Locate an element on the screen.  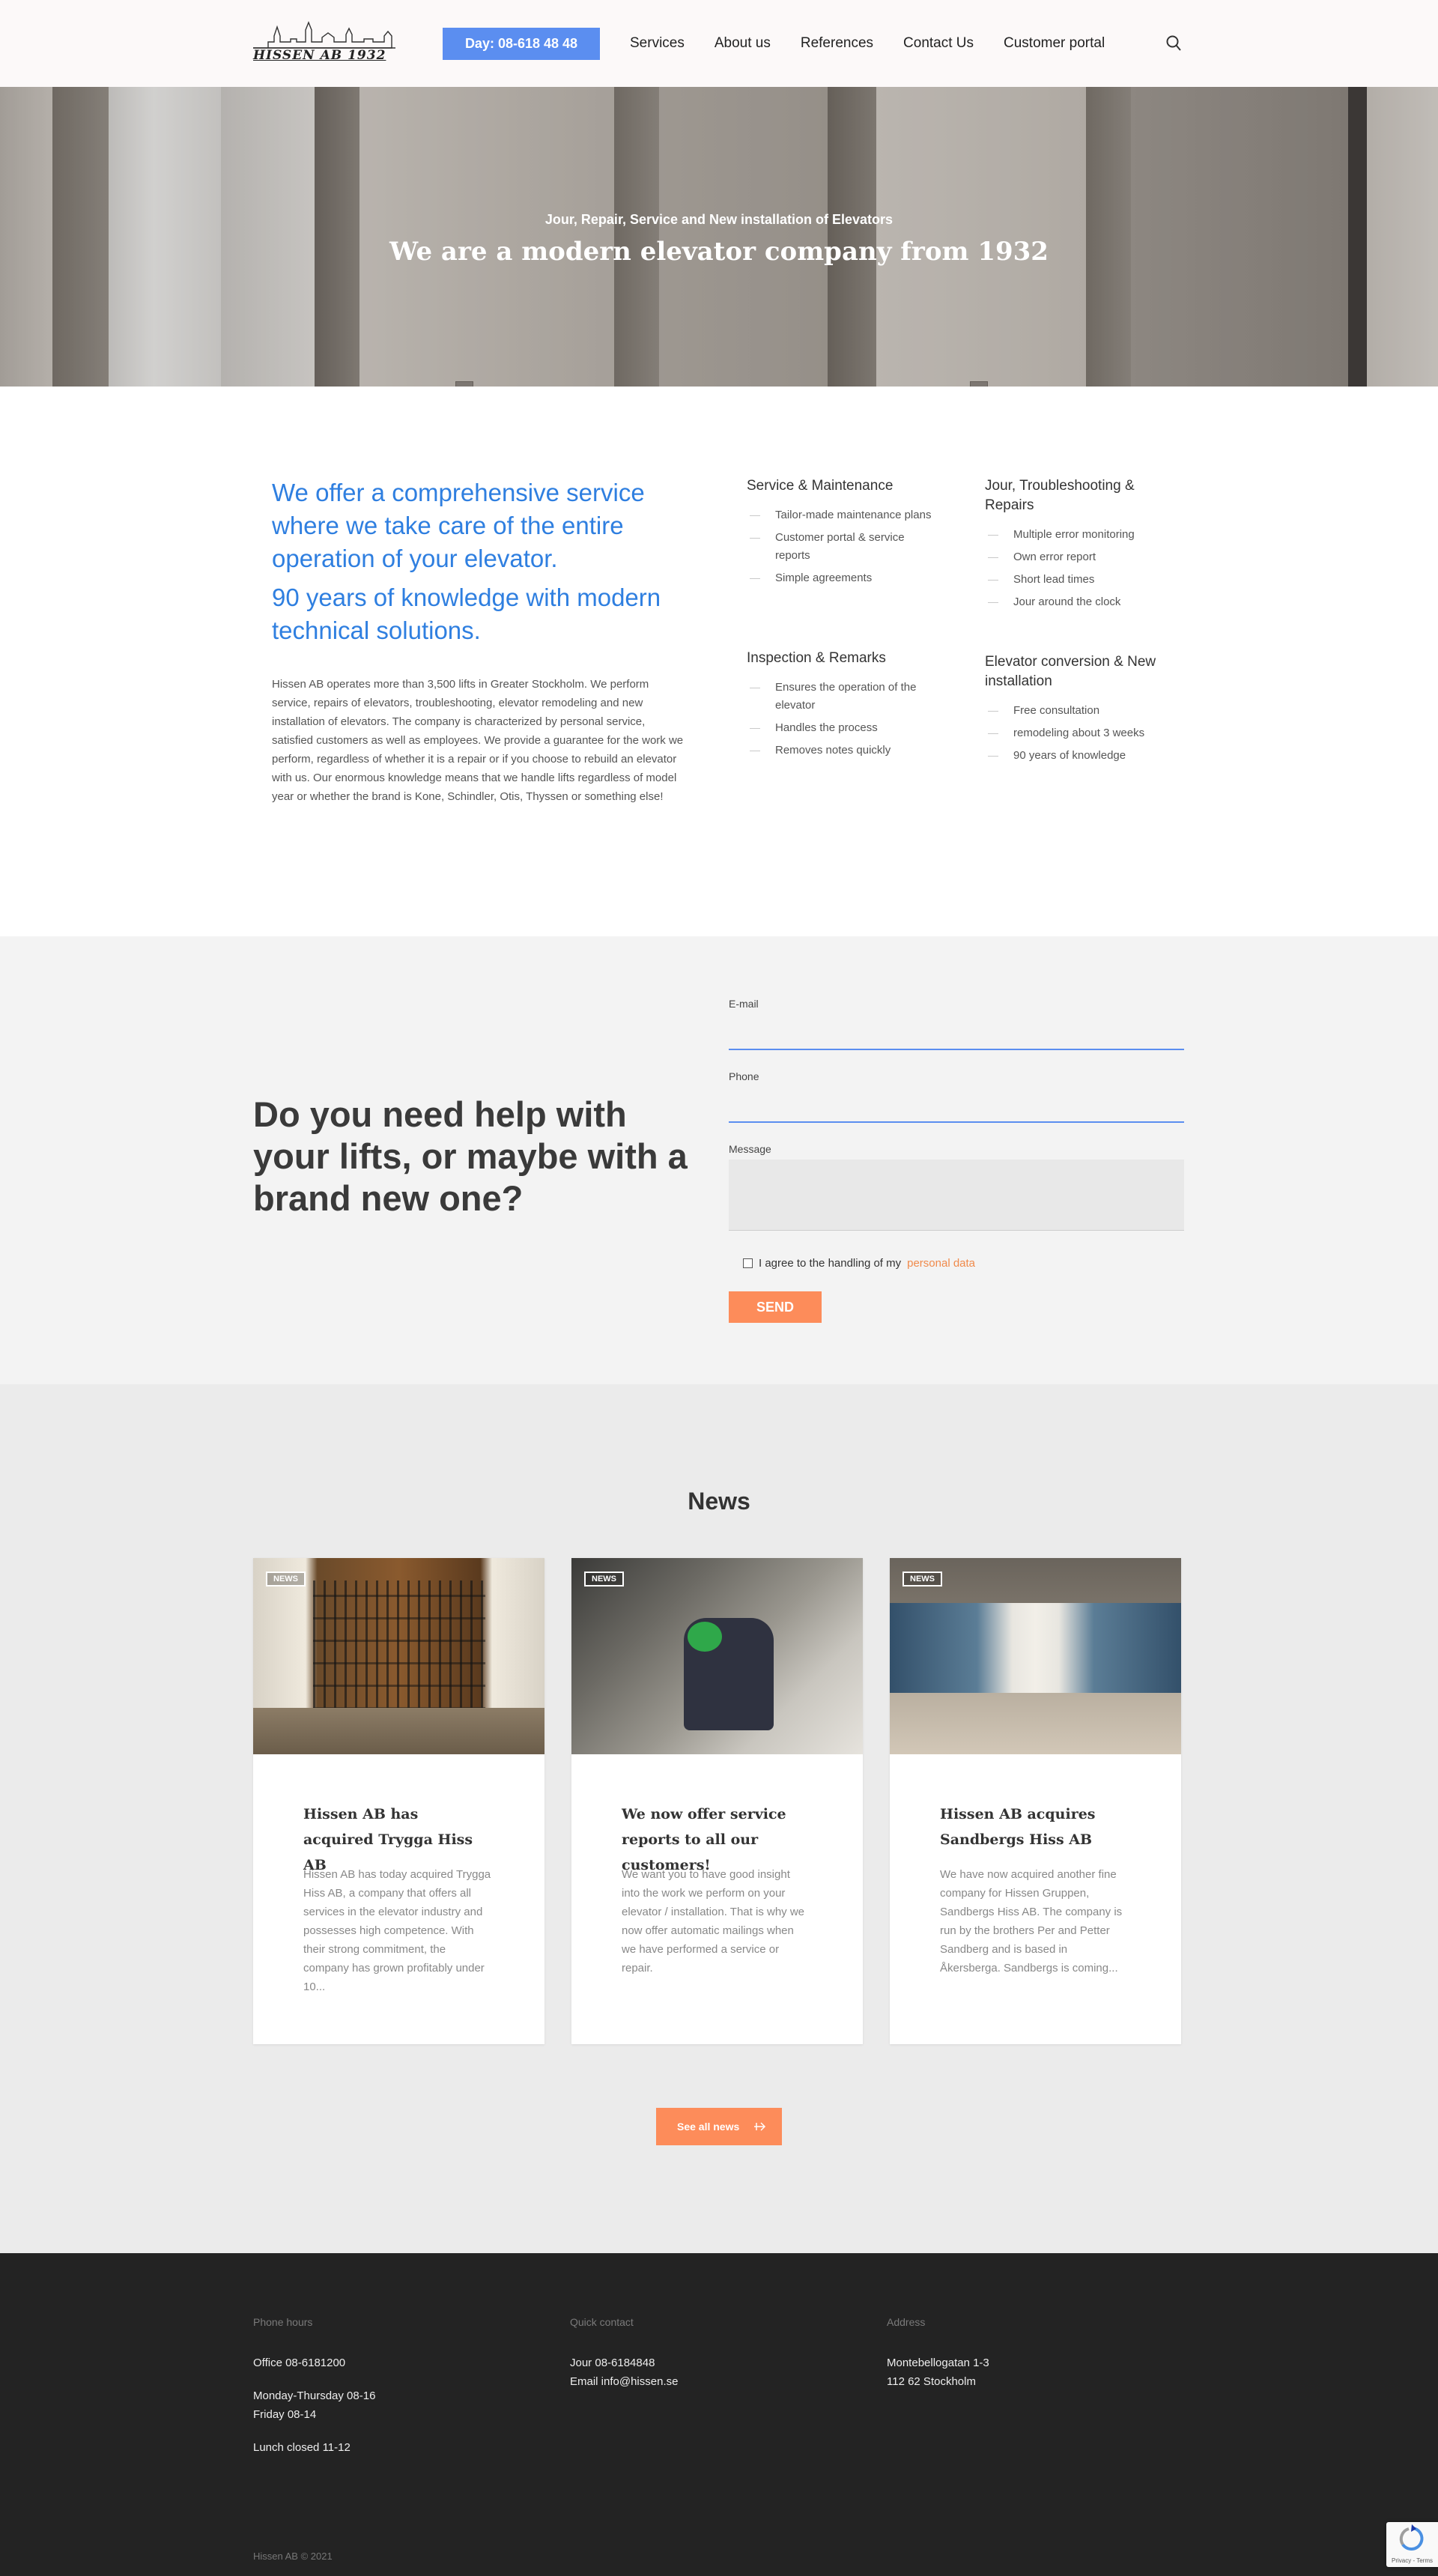
hours-weekdays: Monday-Thursday 08-16 is located at coordinates (314, 2395).